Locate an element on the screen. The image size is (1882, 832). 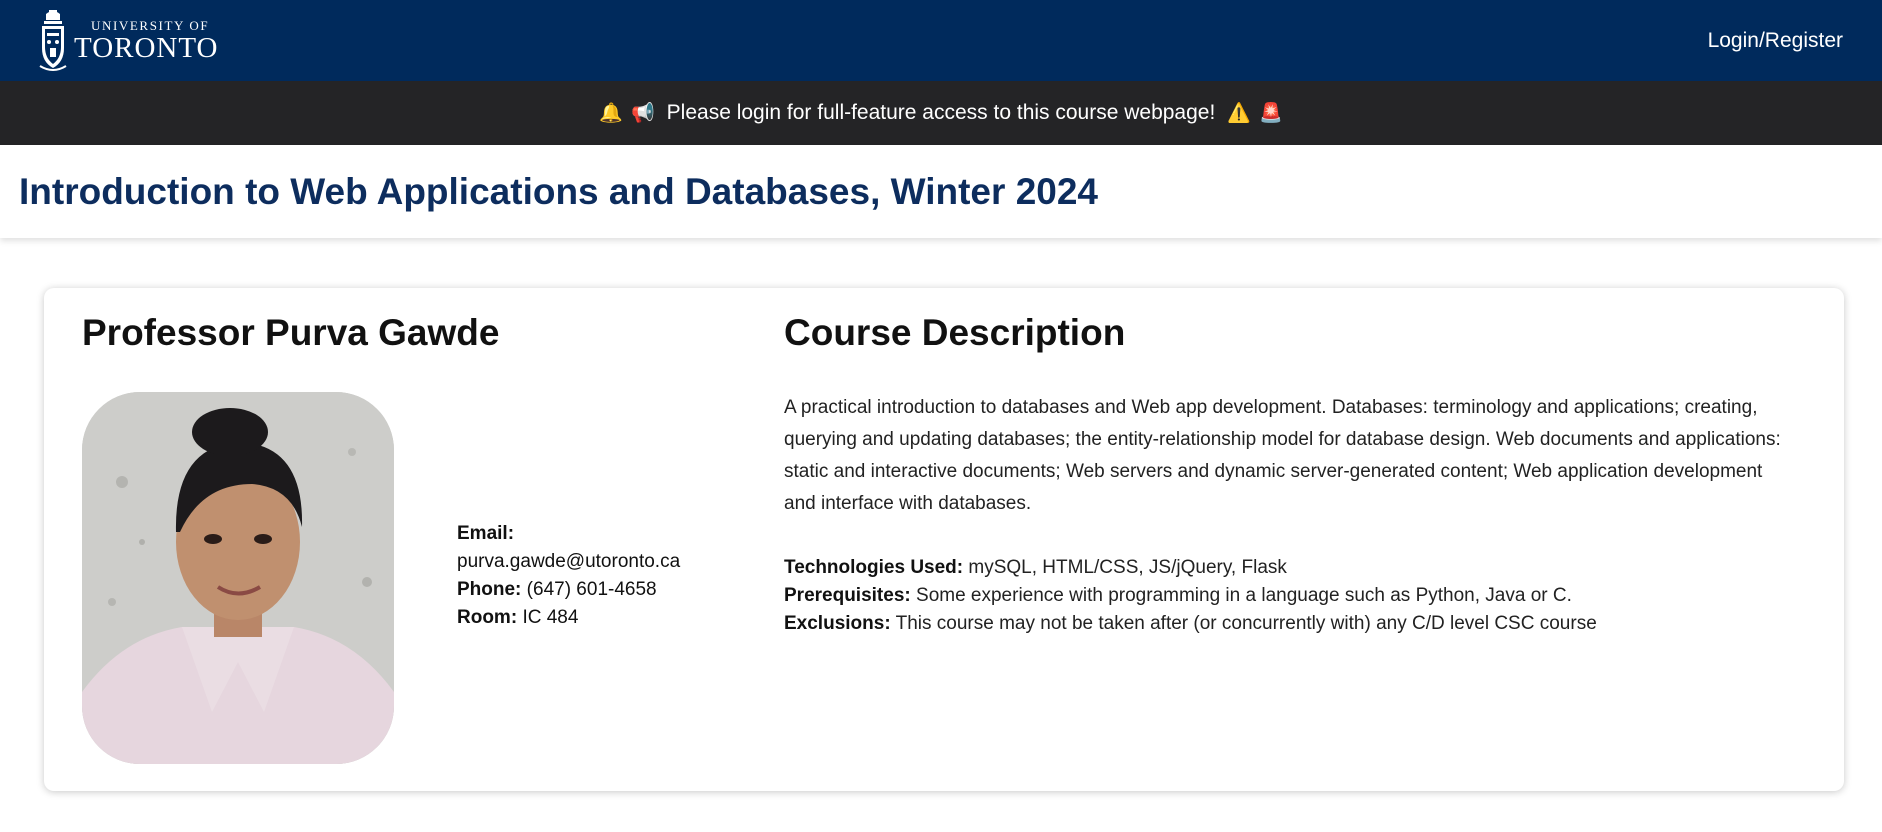
warning-icon: ⚠️ is located at coordinates (1239, 113).